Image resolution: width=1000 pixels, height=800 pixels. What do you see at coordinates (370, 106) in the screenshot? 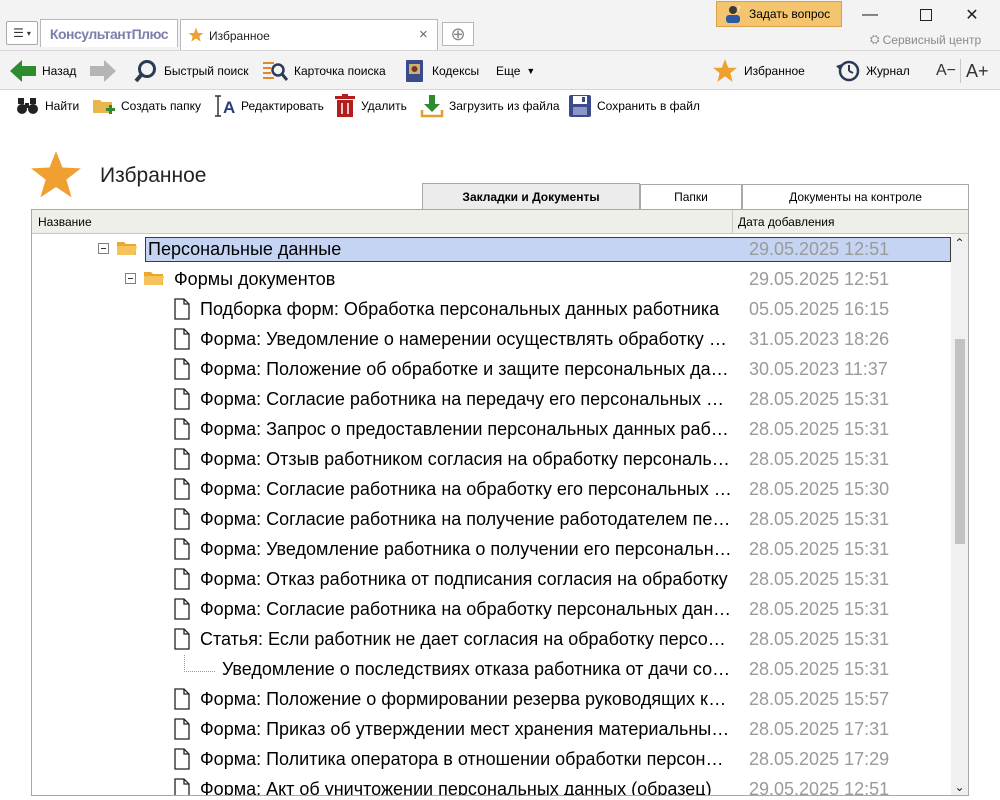
I see `delete-button: Удалить` at bounding box center [370, 106].